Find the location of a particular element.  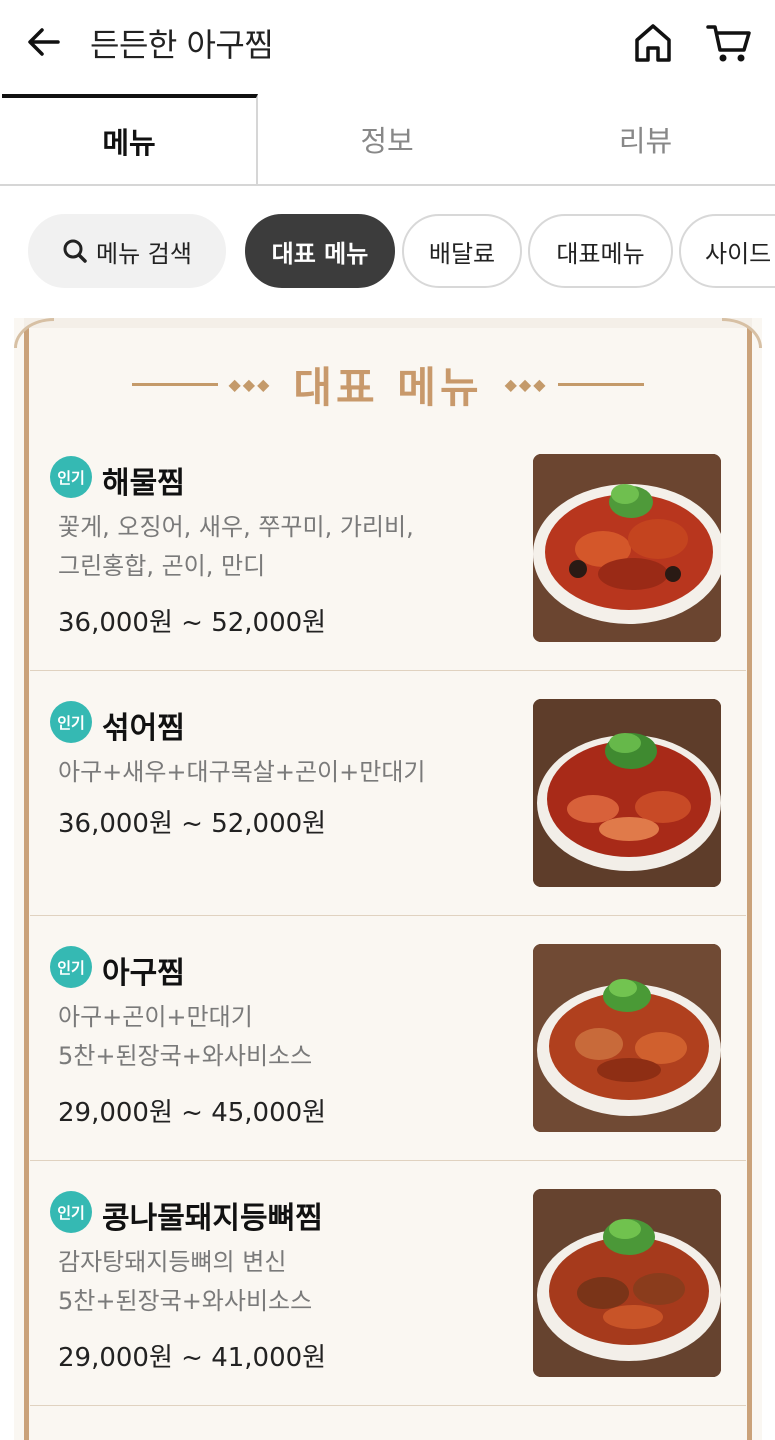

category-chip-bar: 메뉴 검색 대표 메뉴 배달료 대표메뉴 사이드 is located at coordinates (387, 251).